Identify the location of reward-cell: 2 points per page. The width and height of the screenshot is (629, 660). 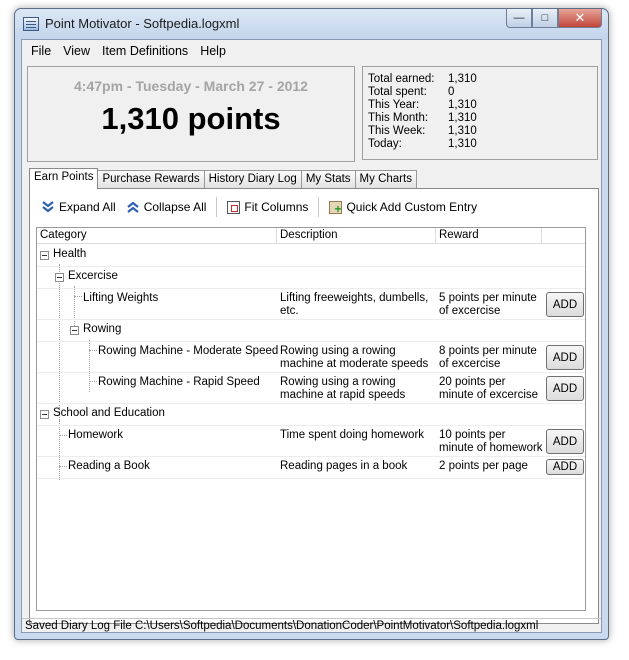
(483, 466).